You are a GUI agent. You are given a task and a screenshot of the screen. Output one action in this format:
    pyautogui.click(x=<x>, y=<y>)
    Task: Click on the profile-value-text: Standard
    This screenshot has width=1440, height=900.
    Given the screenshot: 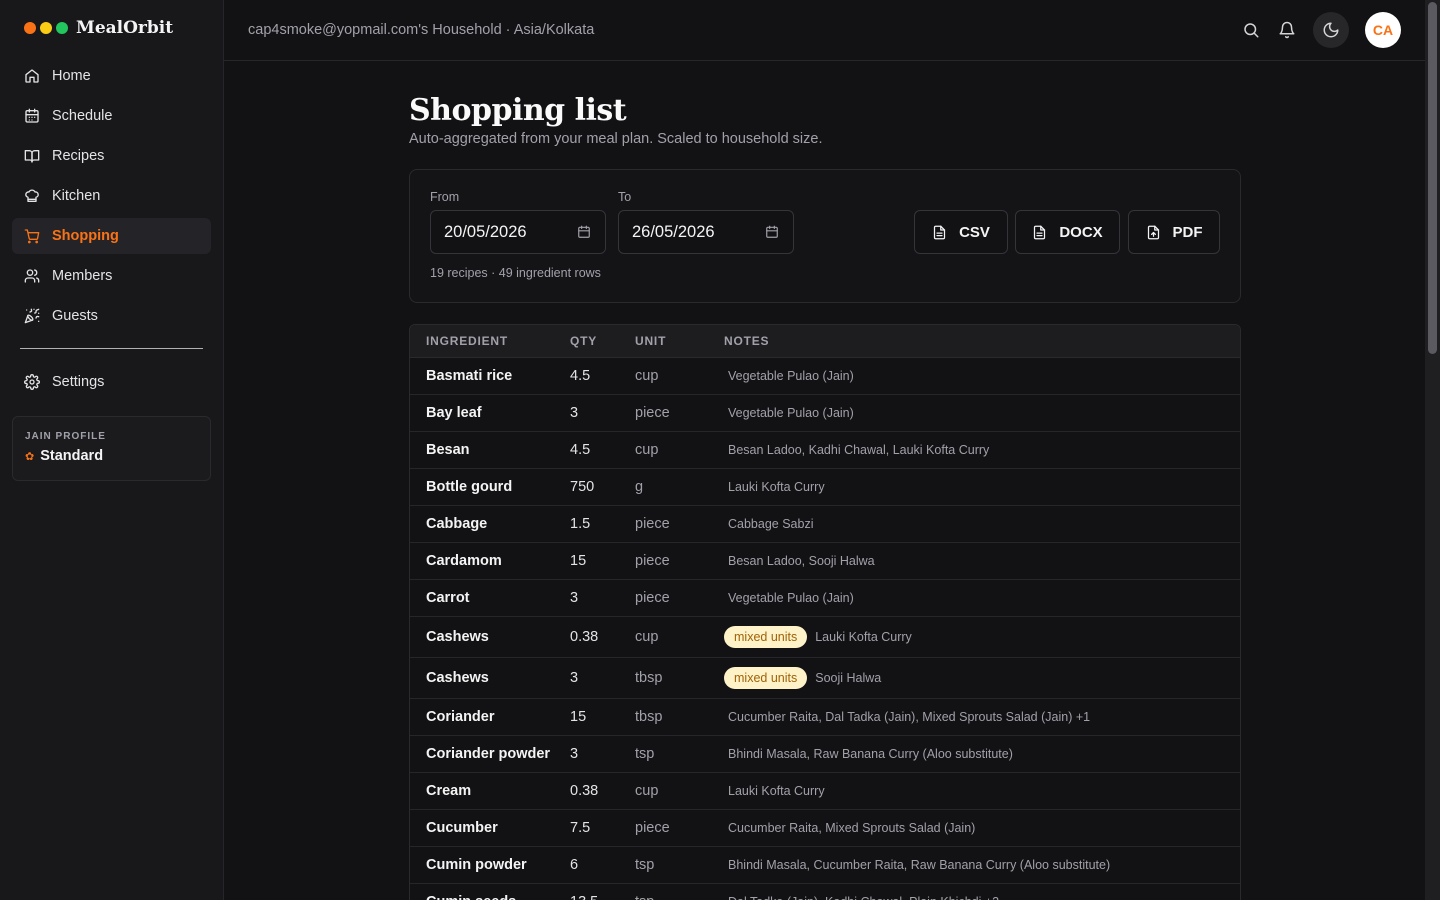 What is the action you would take?
    pyautogui.click(x=72, y=456)
    